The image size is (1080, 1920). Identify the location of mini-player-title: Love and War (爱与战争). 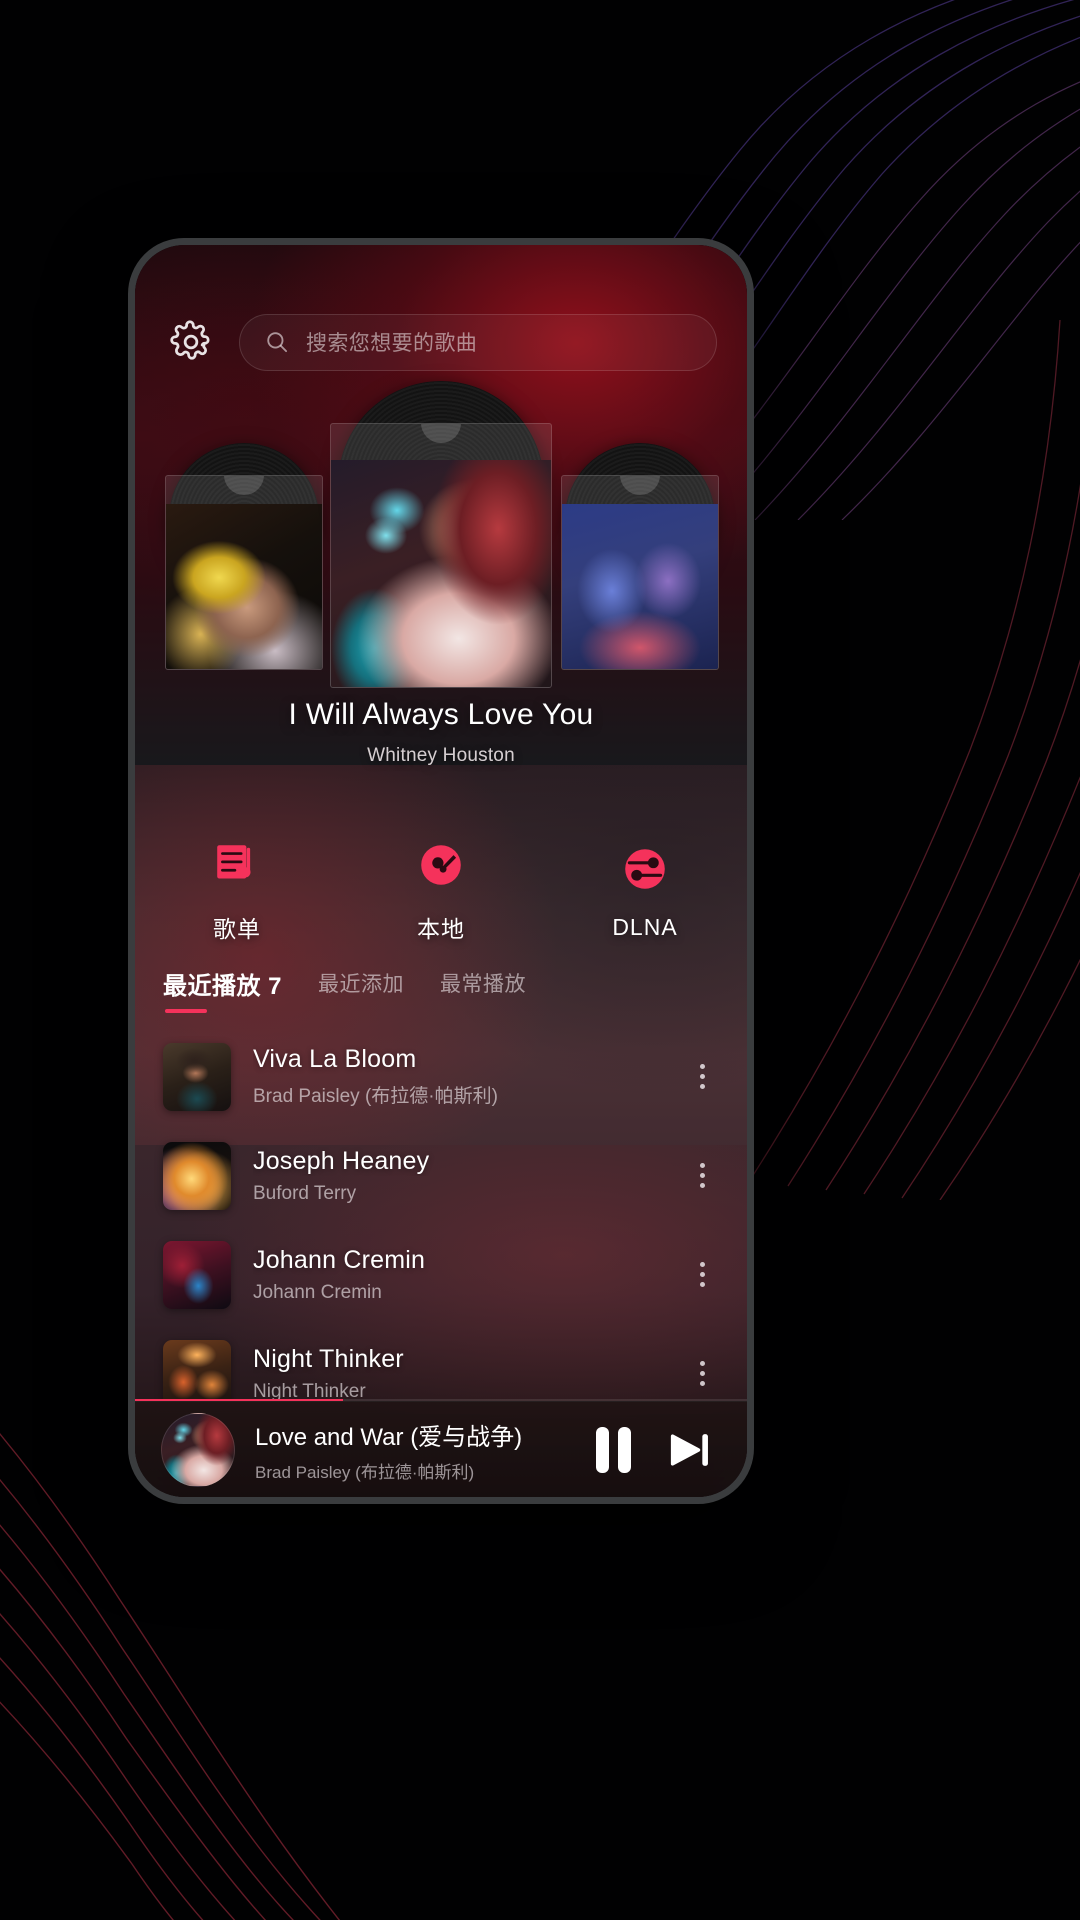
(389, 1437).